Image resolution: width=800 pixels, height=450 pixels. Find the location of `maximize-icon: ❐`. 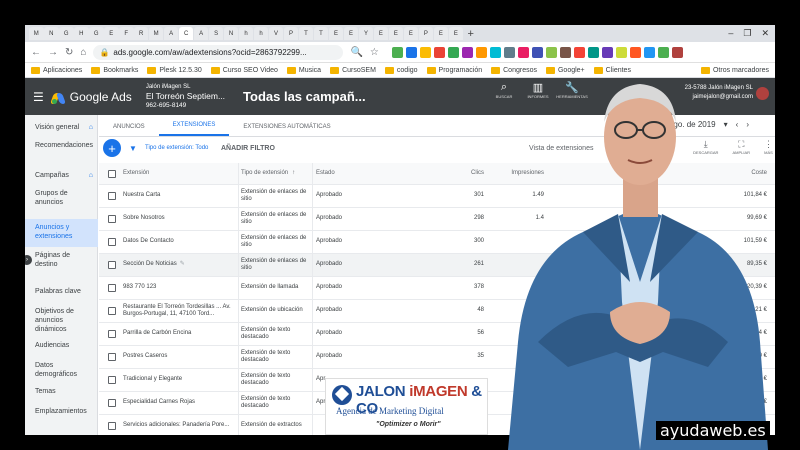

maximize-icon: ❐ is located at coordinates (747, 33).